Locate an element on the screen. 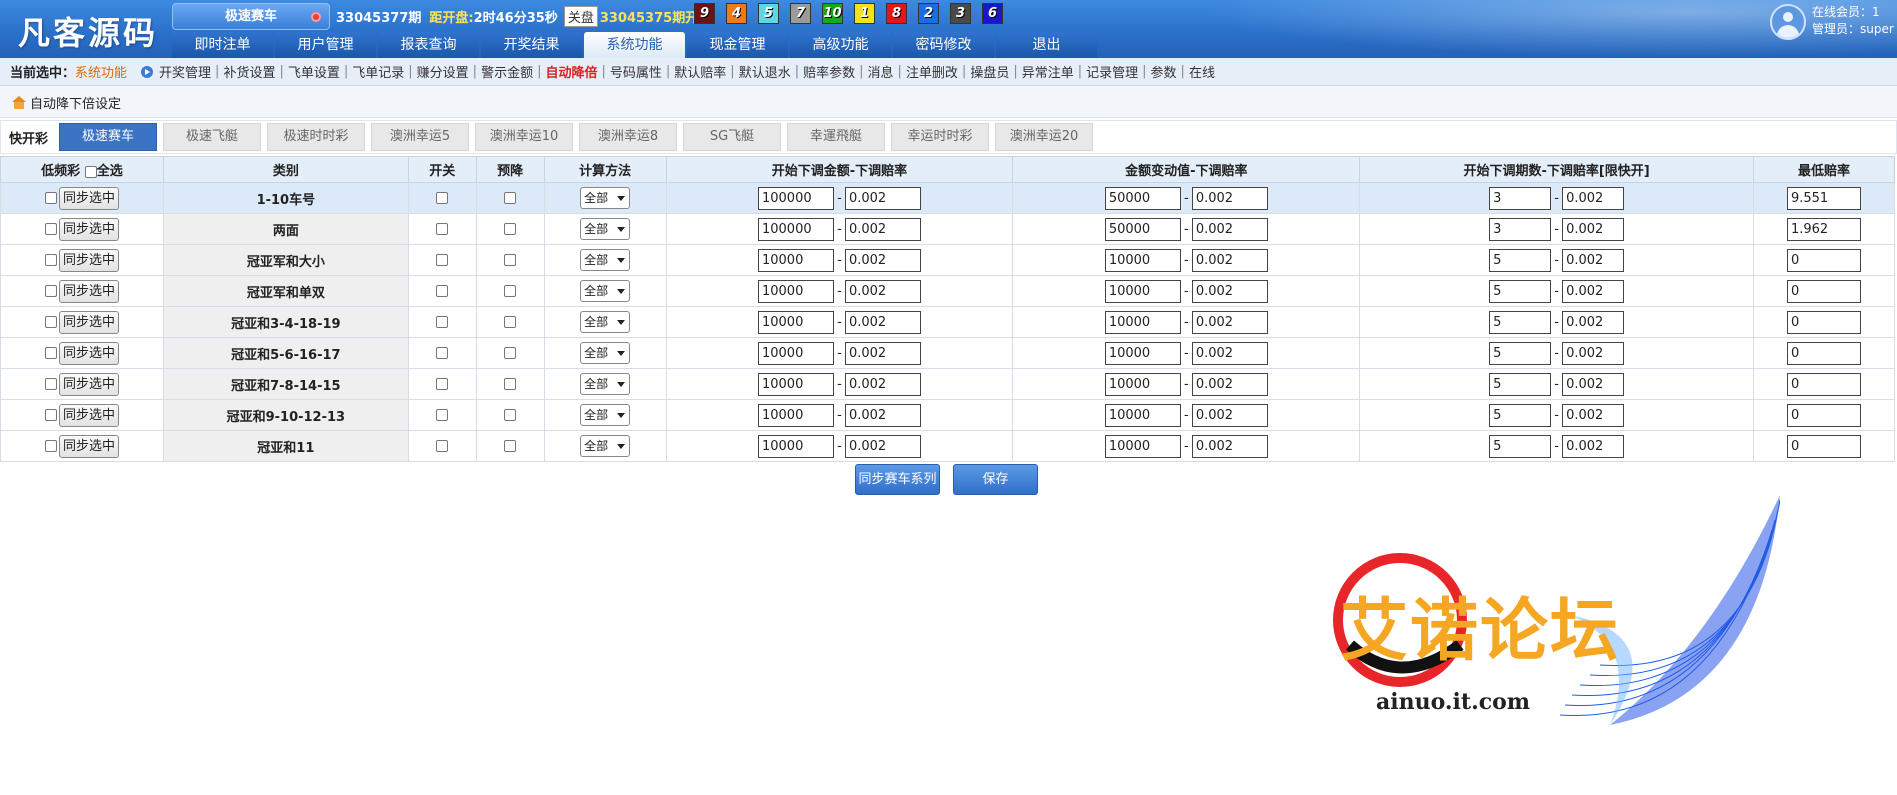 The height and width of the screenshot is (795, 1897). subnav-link: 操盘员 is located at coordinates (989, 71).